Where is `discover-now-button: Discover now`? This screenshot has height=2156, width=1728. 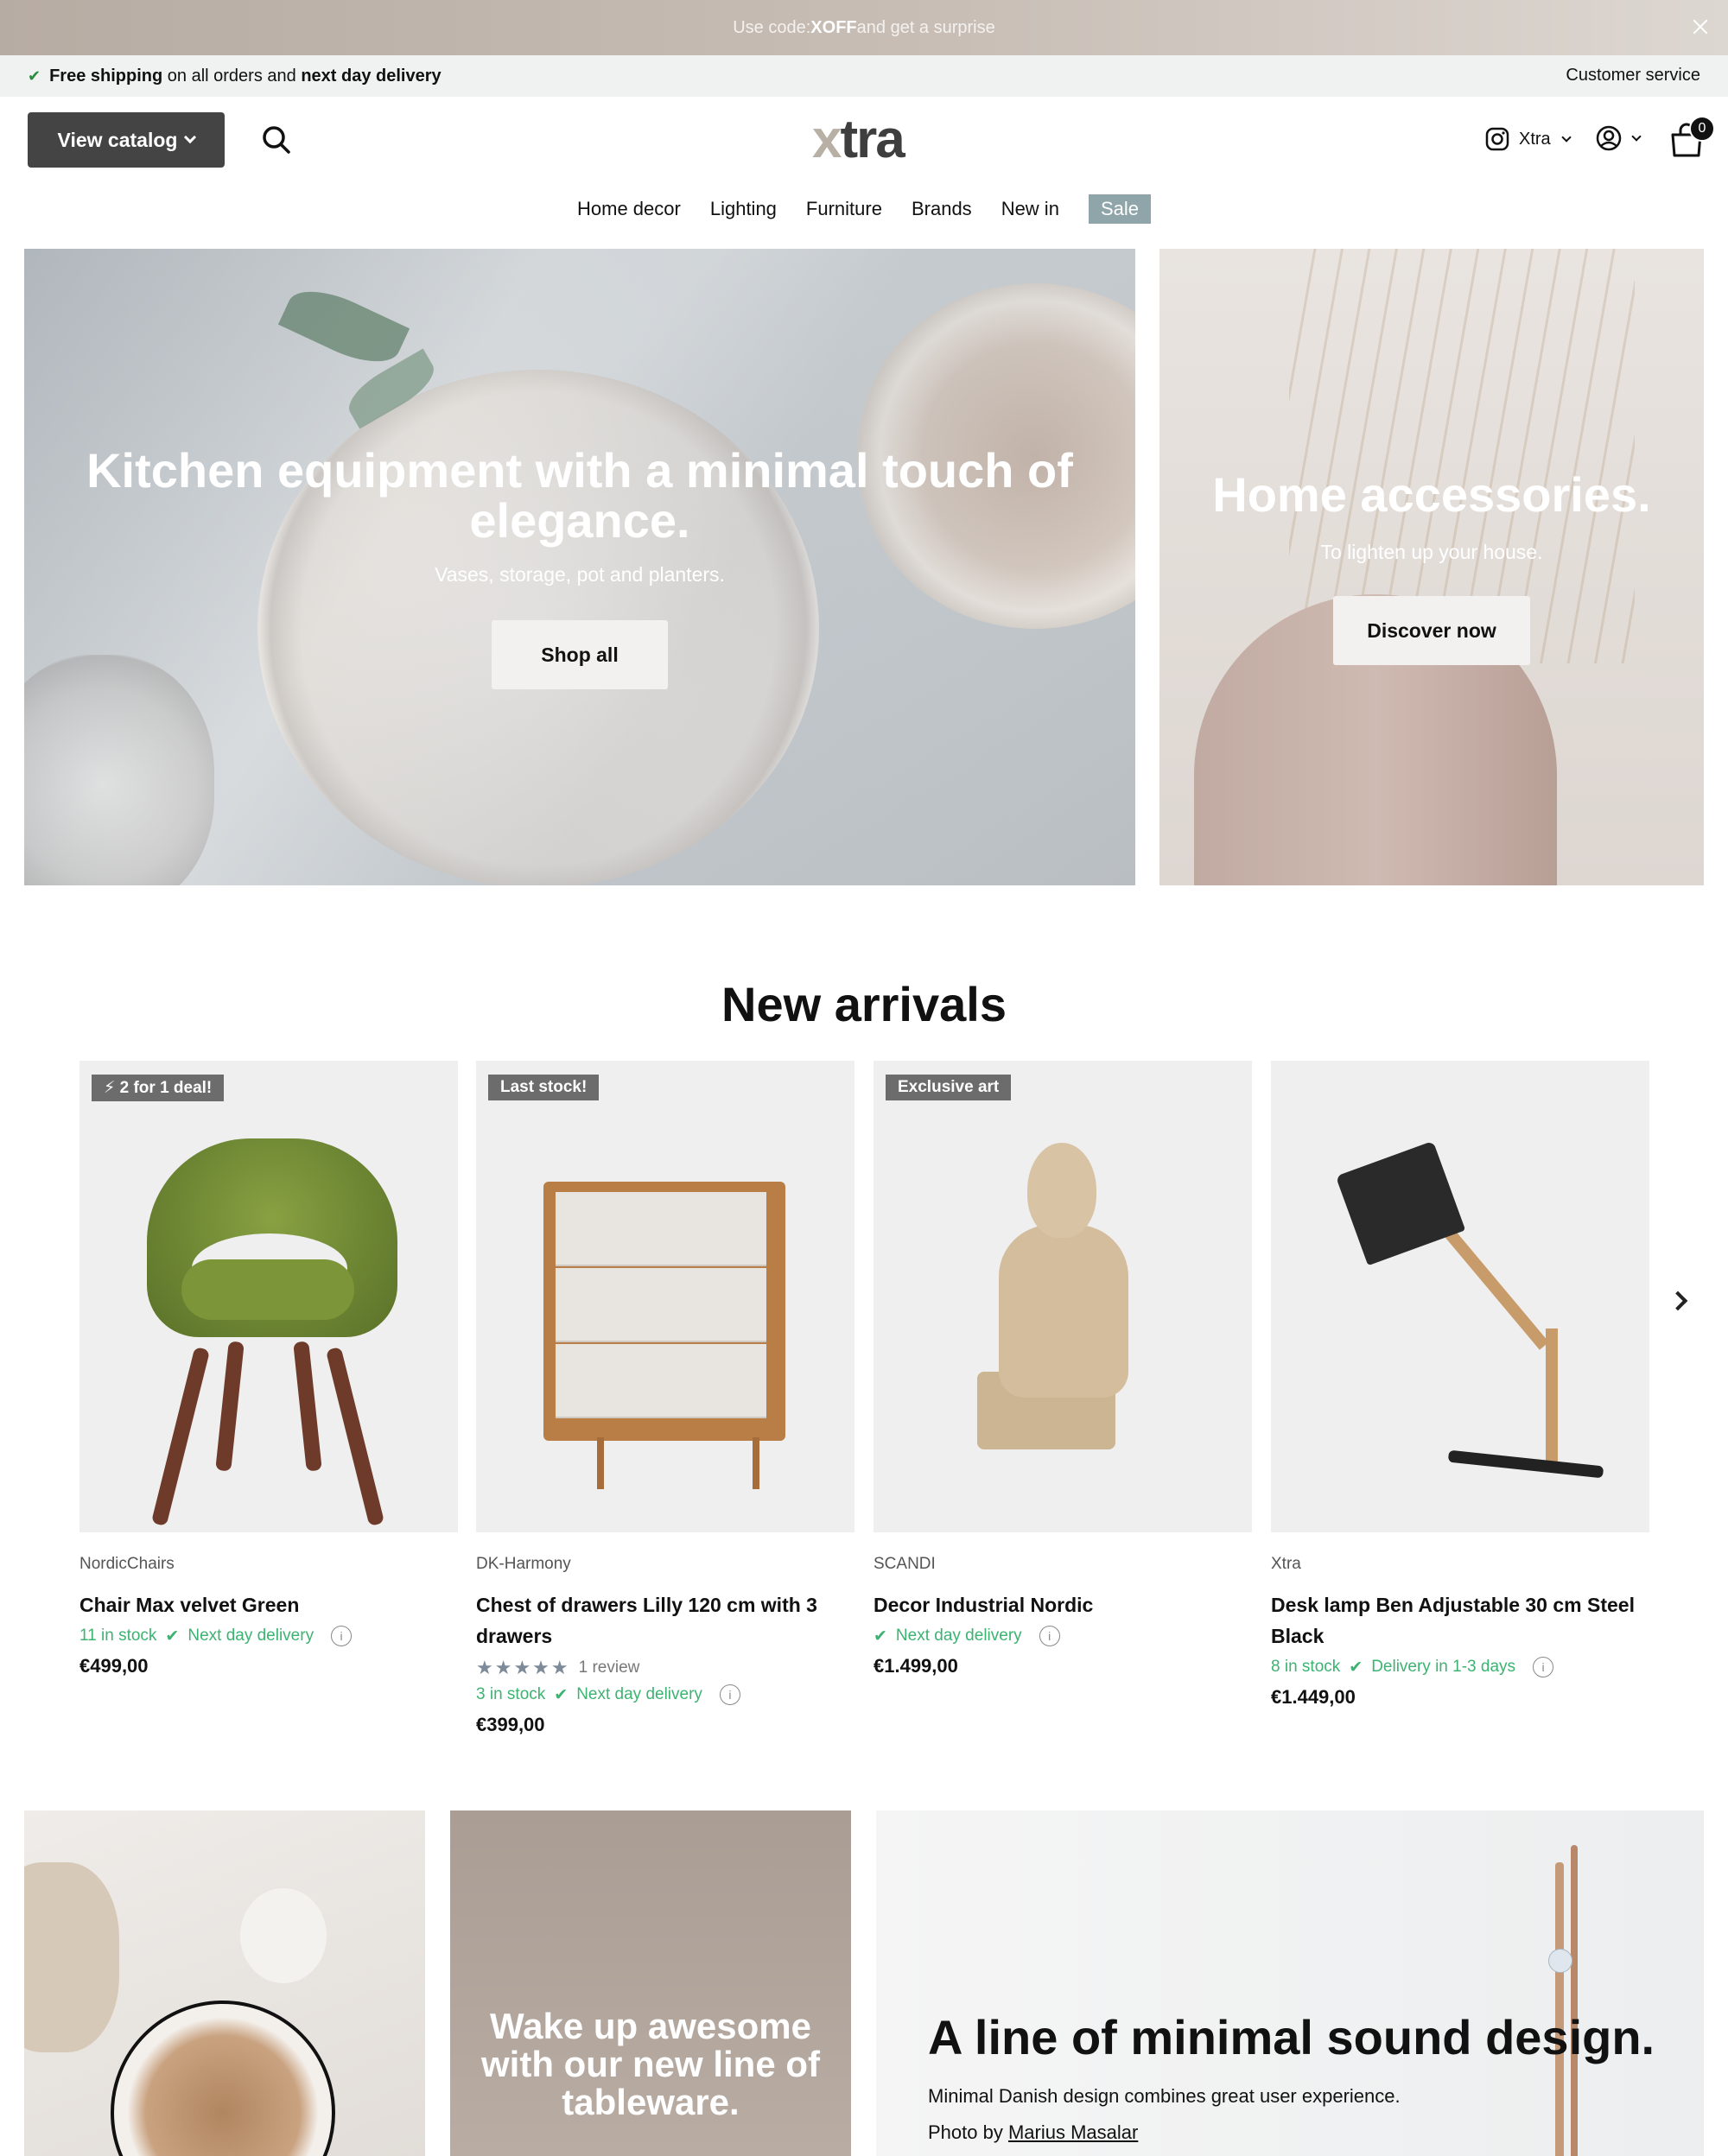 discover-now-button: Discover now is located at coordinates (1431, 630).